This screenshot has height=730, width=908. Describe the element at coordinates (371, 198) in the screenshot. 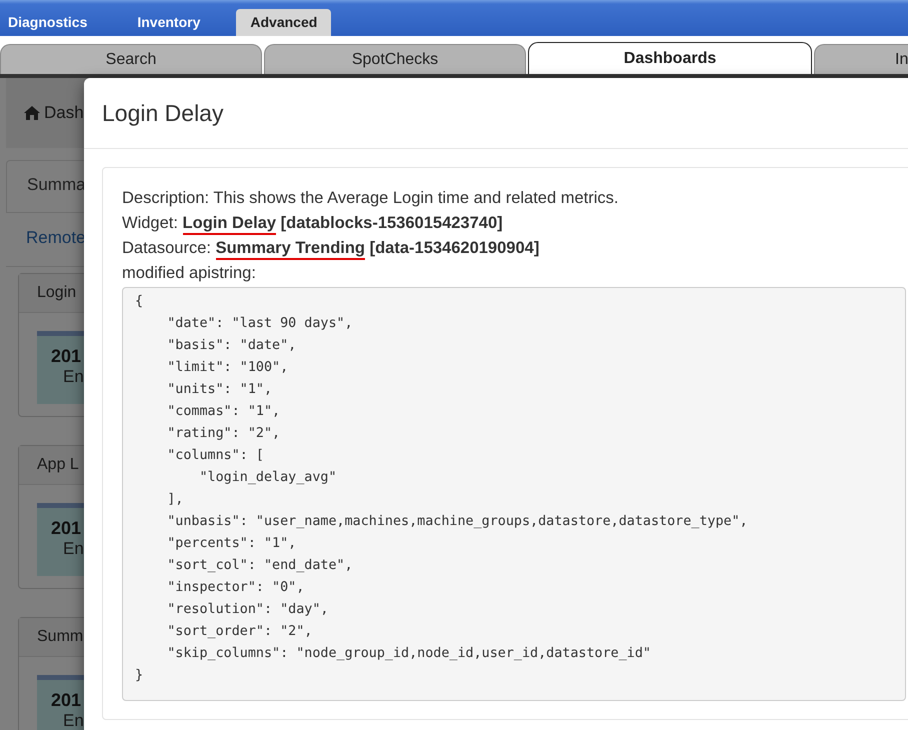

I see `description-line: Description: This shows the Average Login time and related metrics.` at that location.